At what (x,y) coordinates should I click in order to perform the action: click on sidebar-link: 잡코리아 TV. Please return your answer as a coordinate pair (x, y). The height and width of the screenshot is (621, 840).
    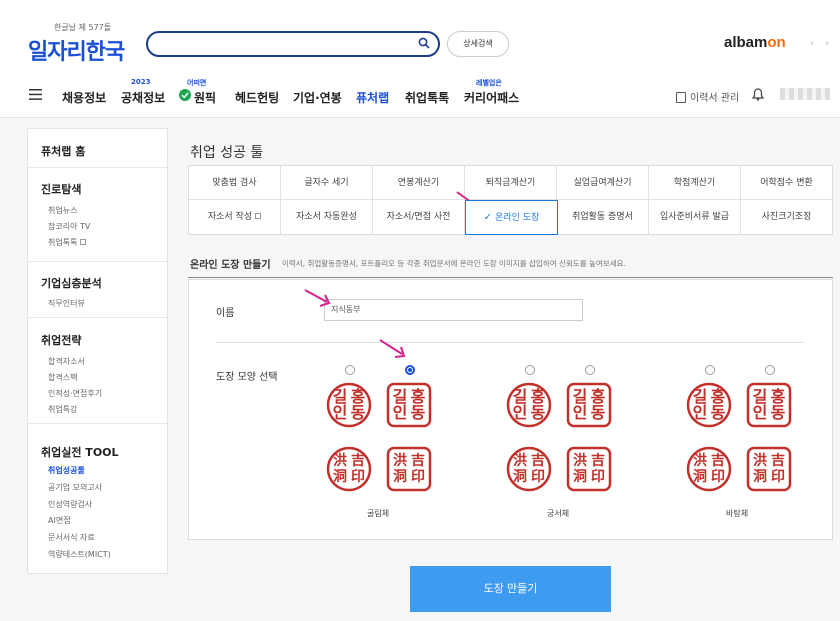
    Looking at the image, I should click on (69, 226).